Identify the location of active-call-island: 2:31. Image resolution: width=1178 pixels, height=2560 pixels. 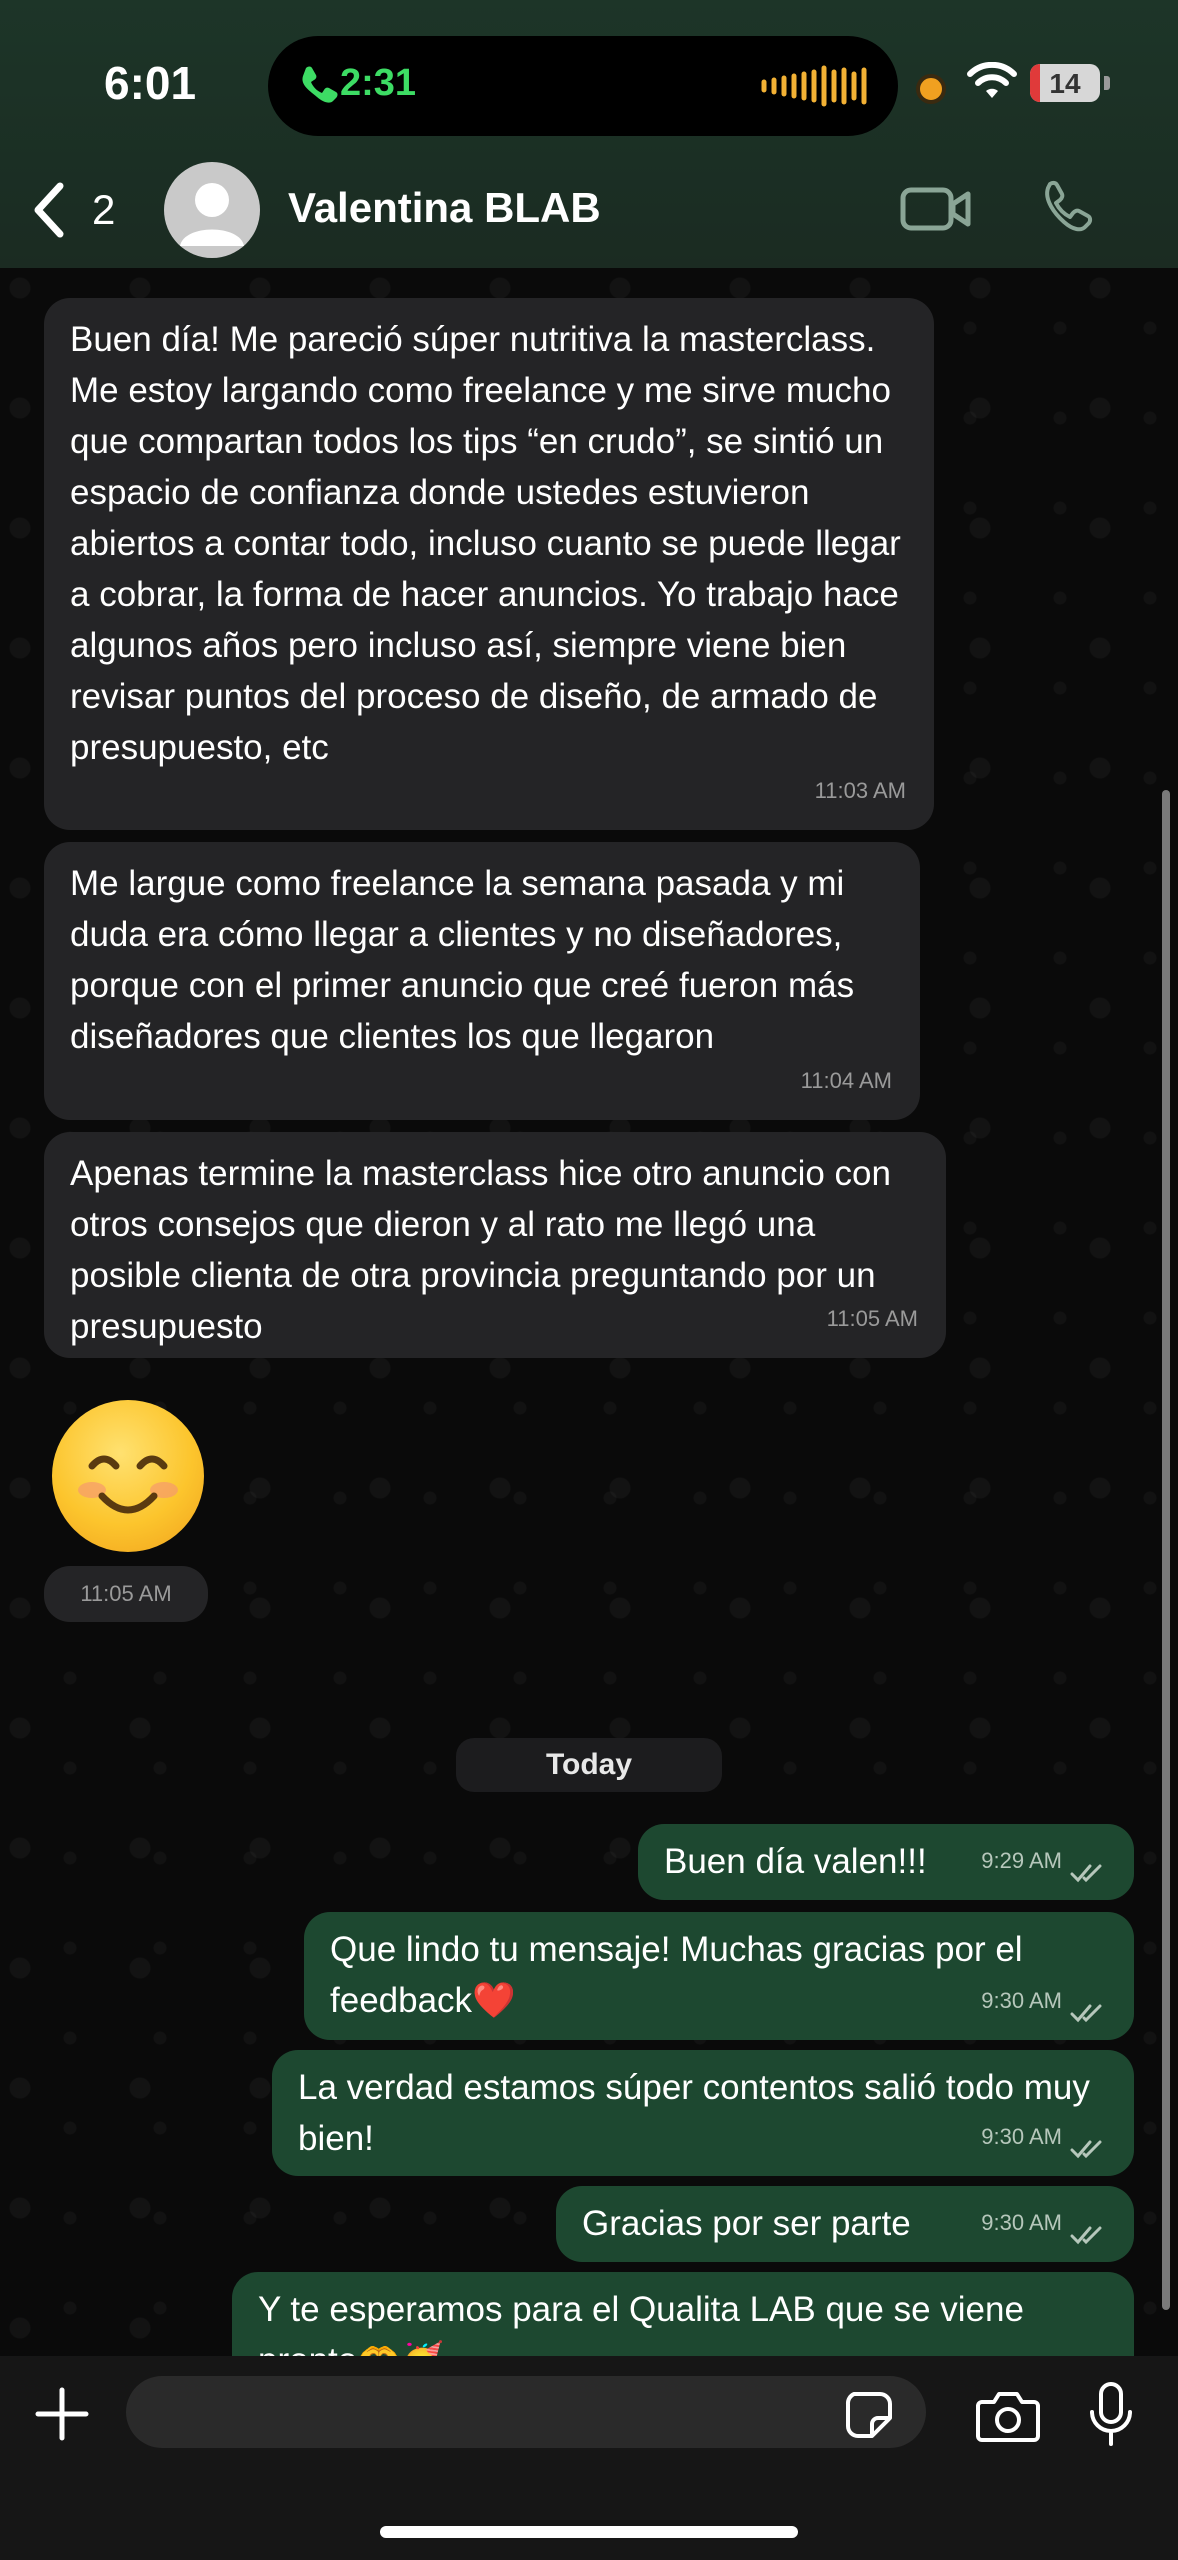
(583, 86).